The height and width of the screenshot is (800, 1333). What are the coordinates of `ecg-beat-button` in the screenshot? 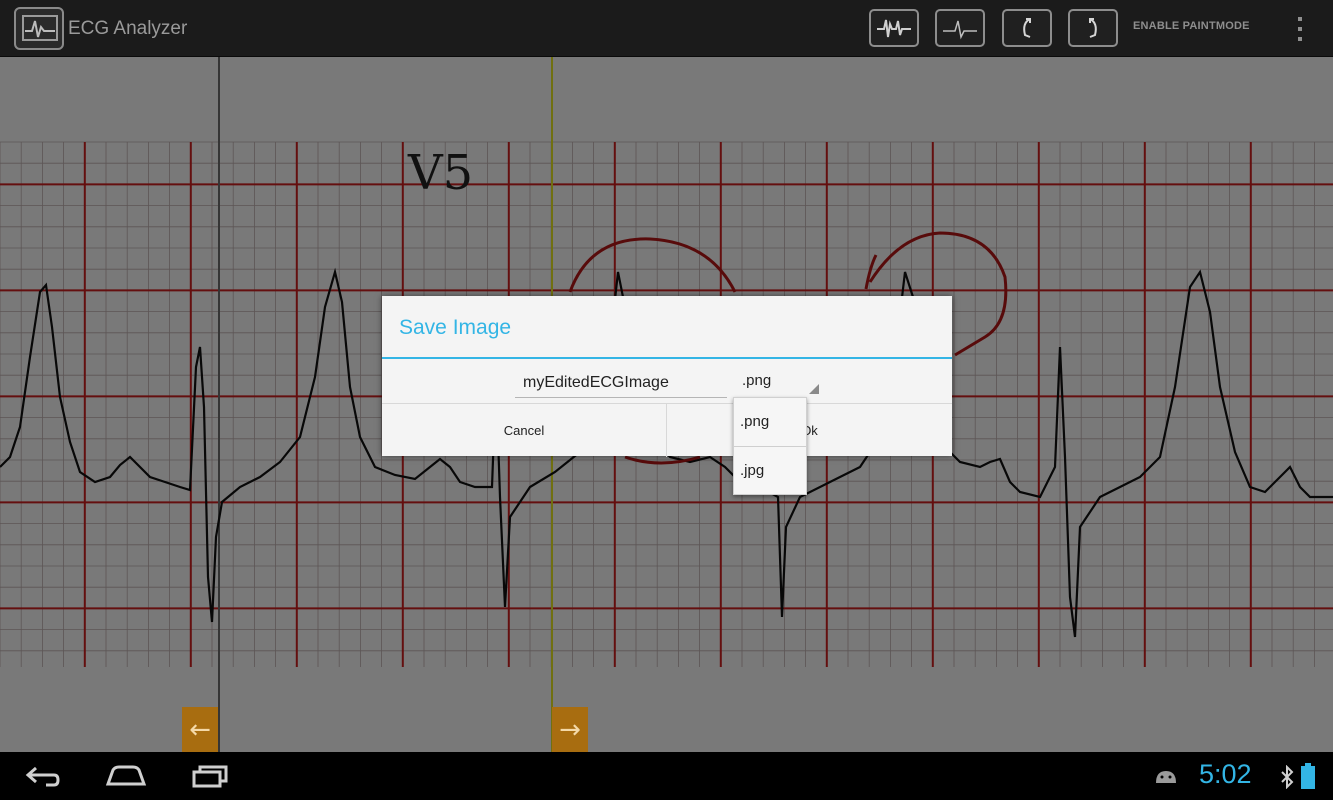 It's located at (960, 28).